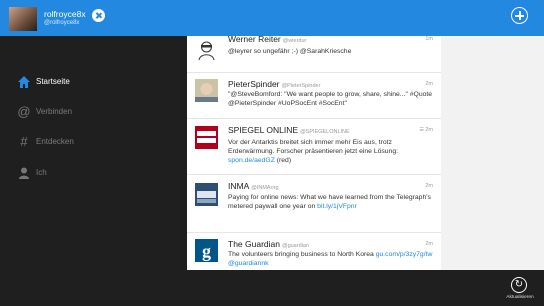 This screenshot has height=306, width=544. Describe the element at coordinates (429, 39) in the screenshot. I see `tweet-time: 1m` at that location.